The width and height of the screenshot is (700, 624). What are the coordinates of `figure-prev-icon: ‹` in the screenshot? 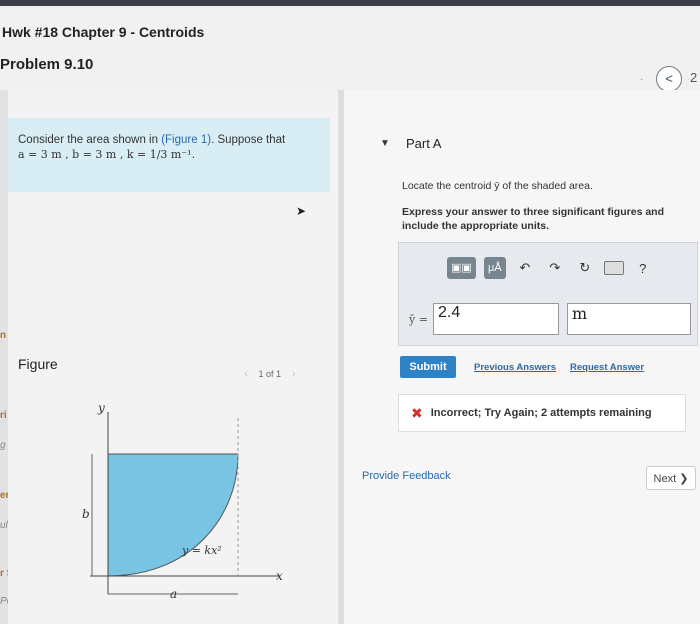 It's located at (246, 373).